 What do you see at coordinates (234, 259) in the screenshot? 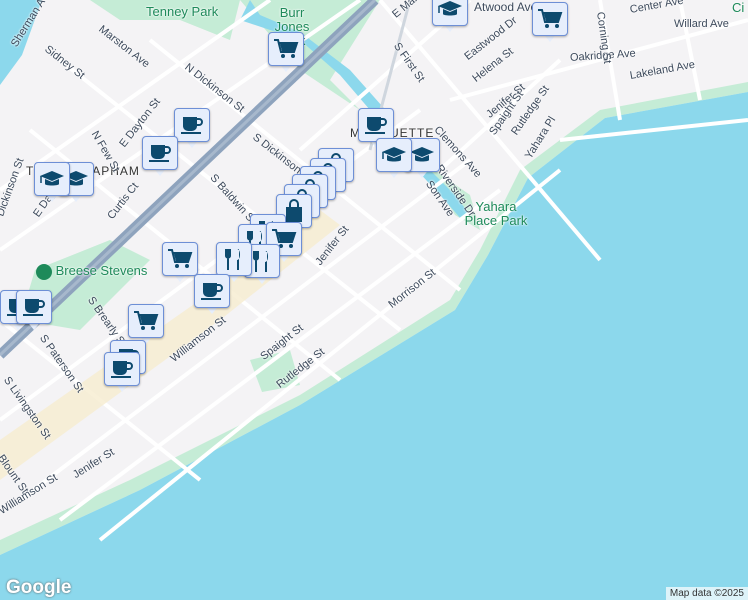
I see `restaurant-icon` at bounding box center [234, 259].